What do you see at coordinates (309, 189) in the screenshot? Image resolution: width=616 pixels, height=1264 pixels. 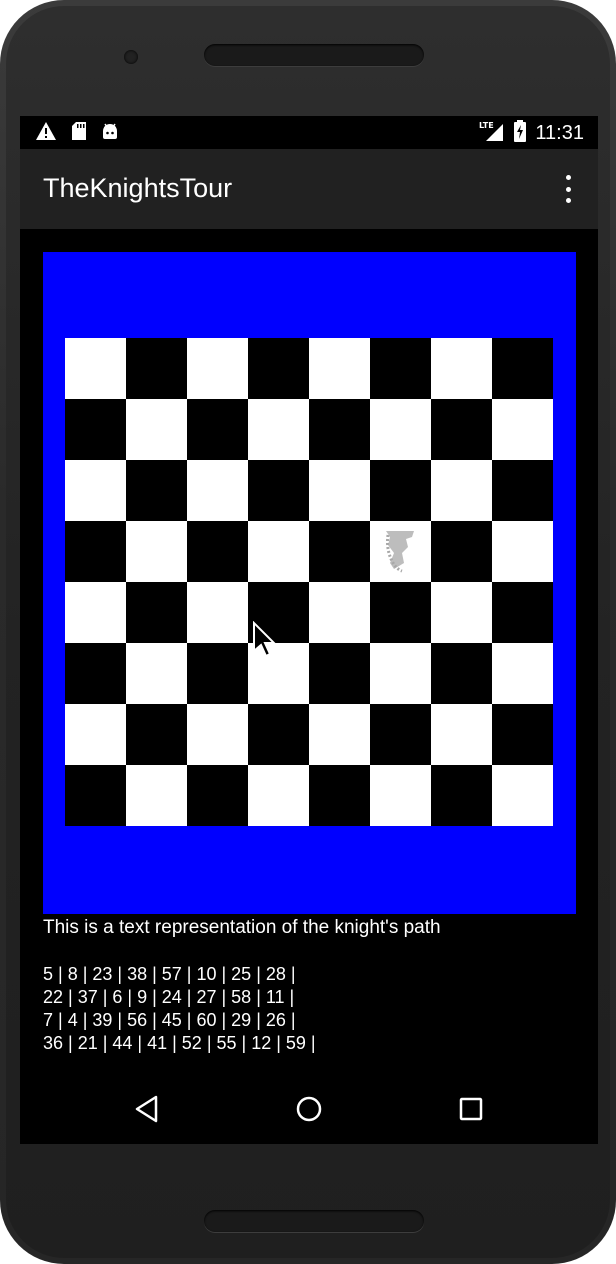 I see `app-toolbar: TheKnightsTour` at bounding box center [309, 189].